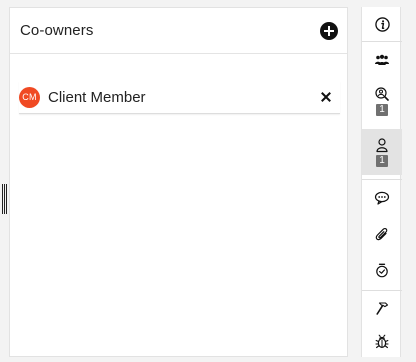 Image resolution: width=416 pixels, height=362 pixels. Describe the element at coordinates (29, 97) in the screenshot. I see `avatar: CM` at that location.